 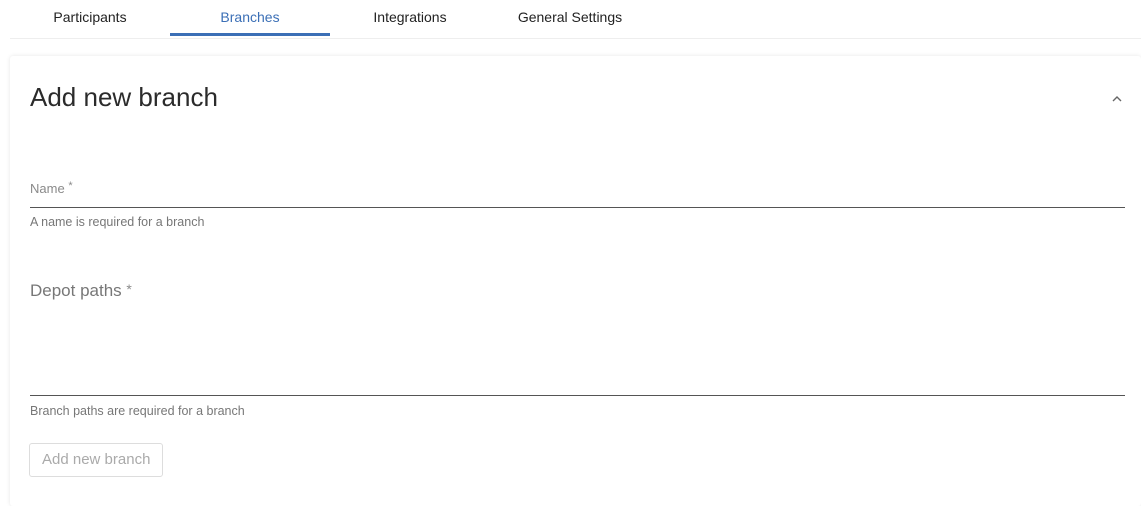 I want to click on depot-label-text: Depot paths, so click(x=76, y=290).